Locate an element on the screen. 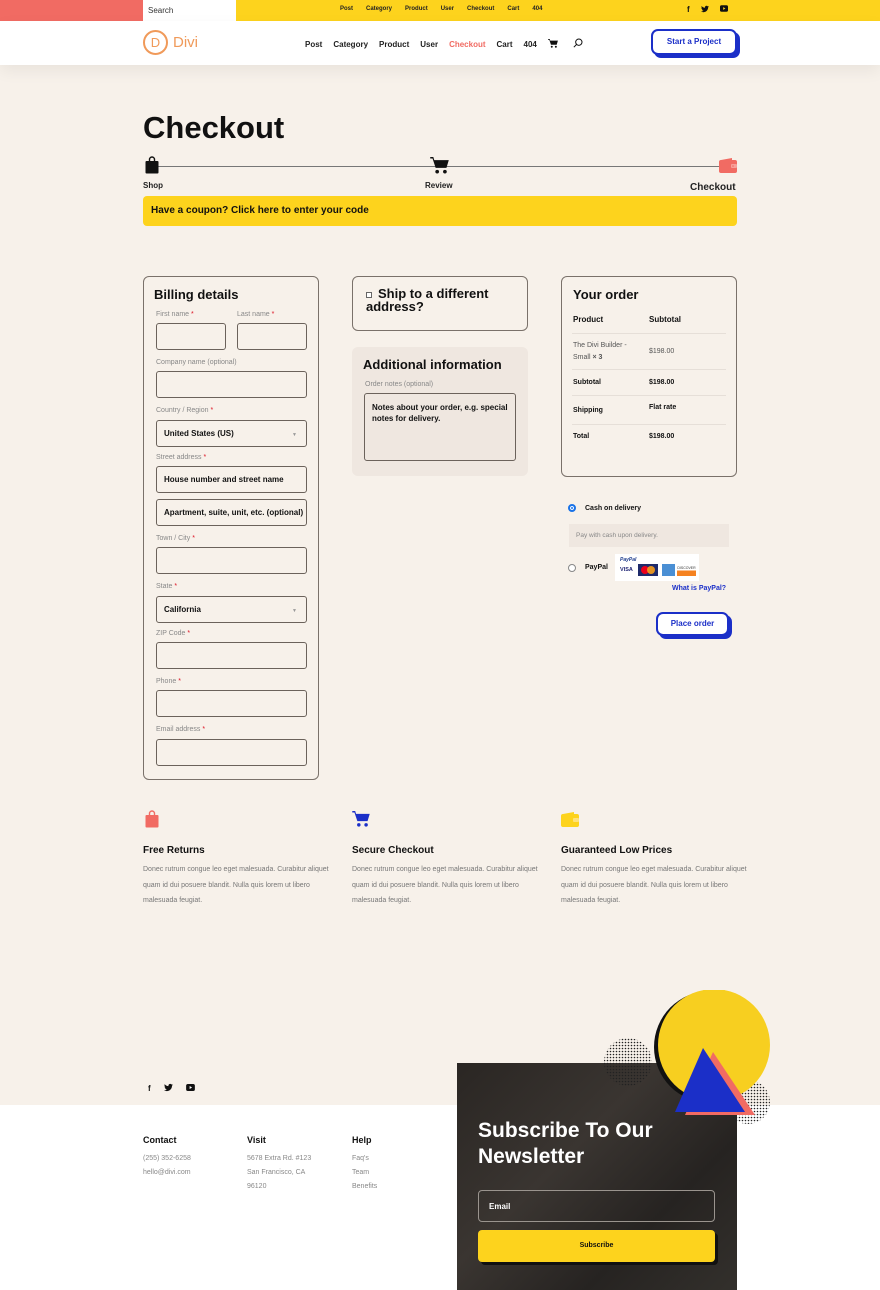  footer-heading: Help is located at coordinates (362, 1140).